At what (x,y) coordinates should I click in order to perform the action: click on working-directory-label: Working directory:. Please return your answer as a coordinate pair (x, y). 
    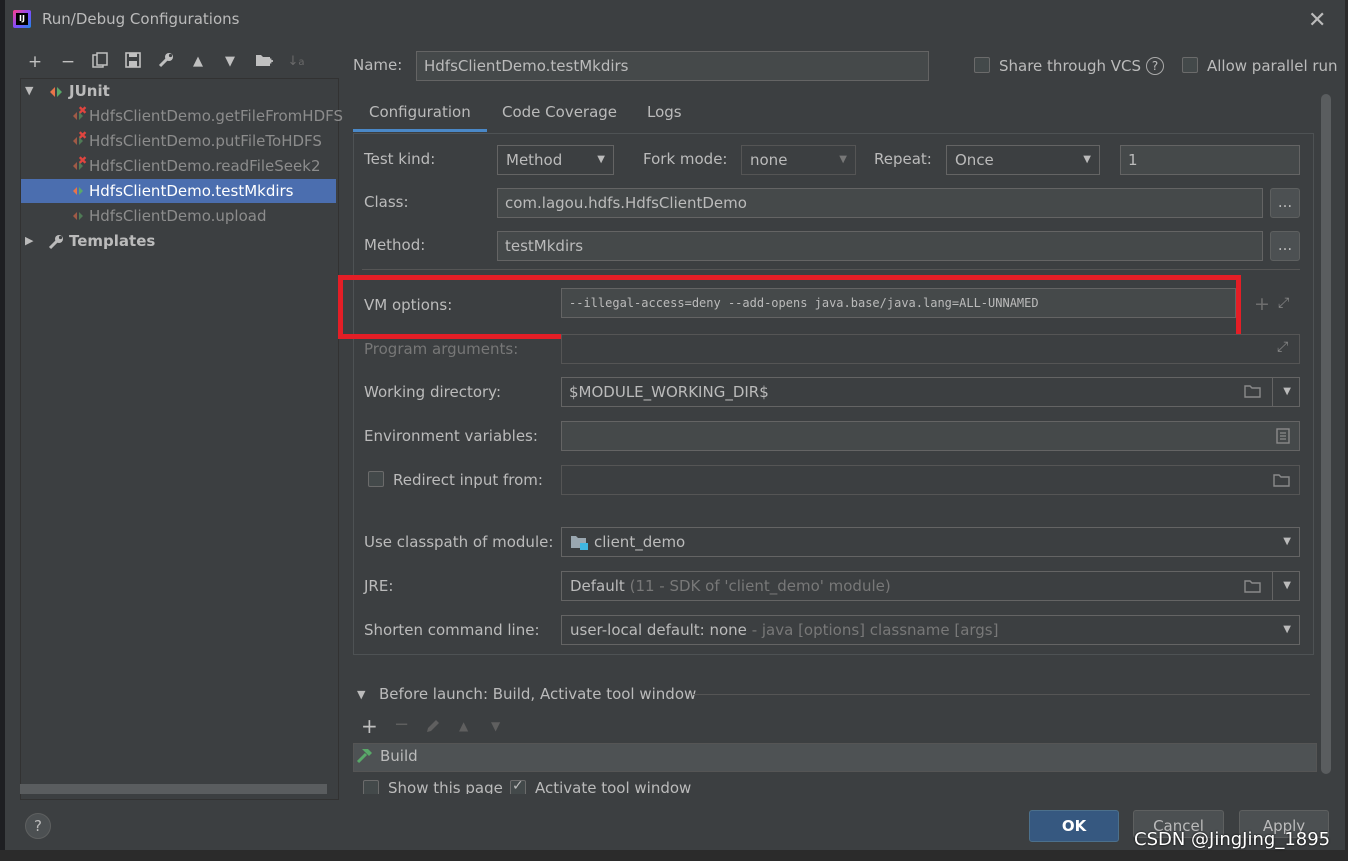
    Looking at the image, I should click on (433, 392).